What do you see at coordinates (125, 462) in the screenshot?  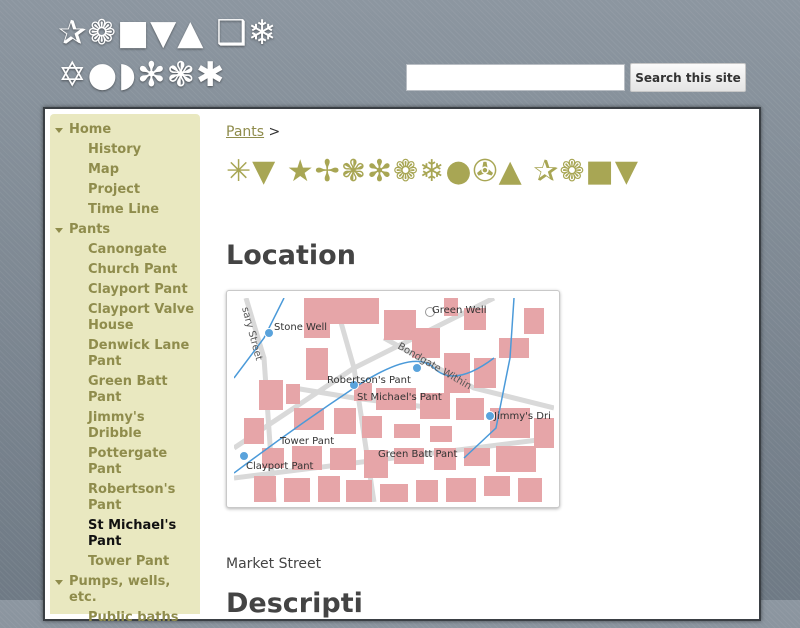 I see `sidebar-item-pottergate-pant: Pottergate Pant` at bounding box center [125, 462].